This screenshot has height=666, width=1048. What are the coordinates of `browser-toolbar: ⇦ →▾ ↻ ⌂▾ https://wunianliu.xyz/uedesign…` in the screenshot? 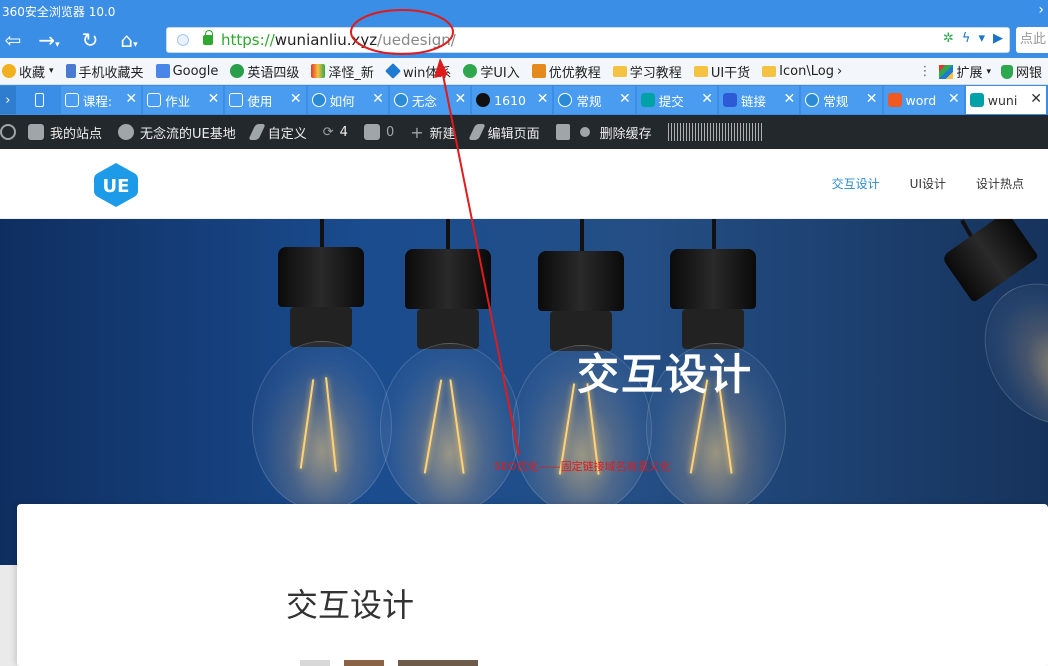 It's located at (524, 40).